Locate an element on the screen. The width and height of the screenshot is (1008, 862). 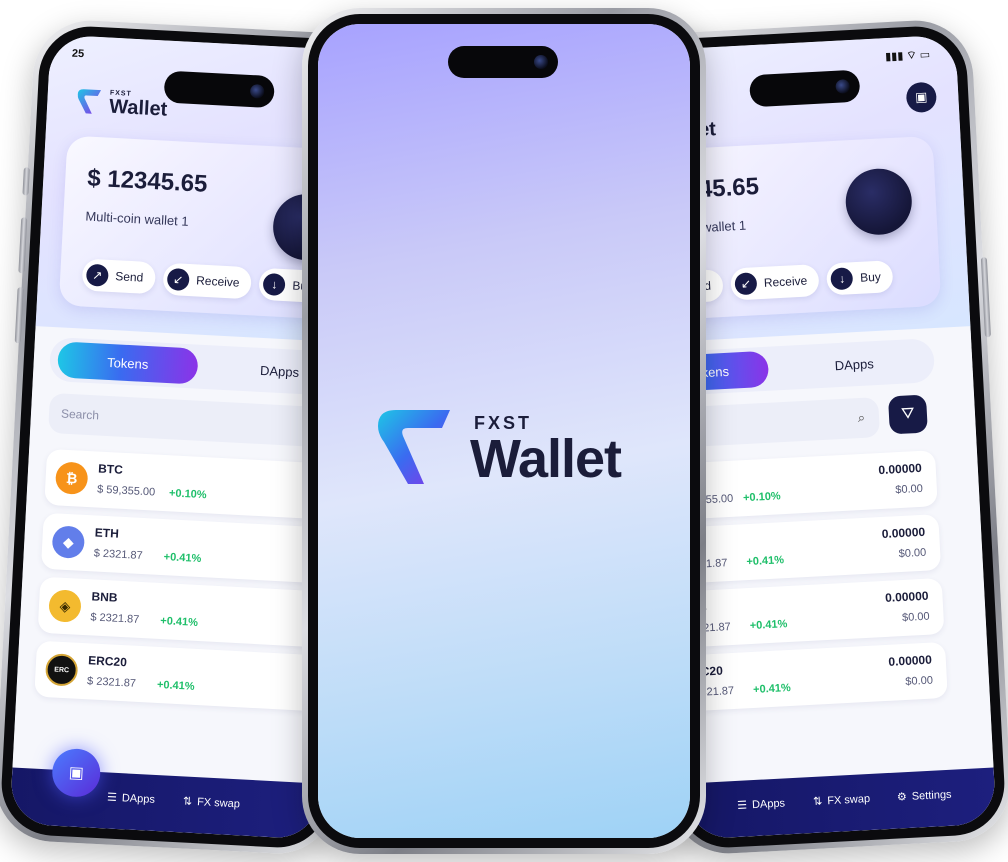
splash-logo: FXST Wallet is located at coordinates (497, 449).